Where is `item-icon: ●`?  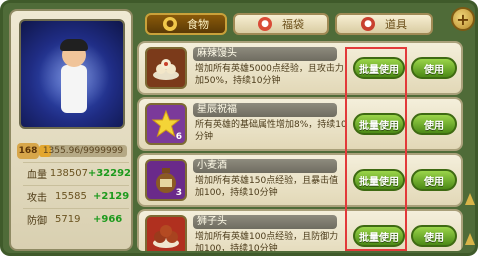 item-icon: ● is located at coordinates (368, 24).